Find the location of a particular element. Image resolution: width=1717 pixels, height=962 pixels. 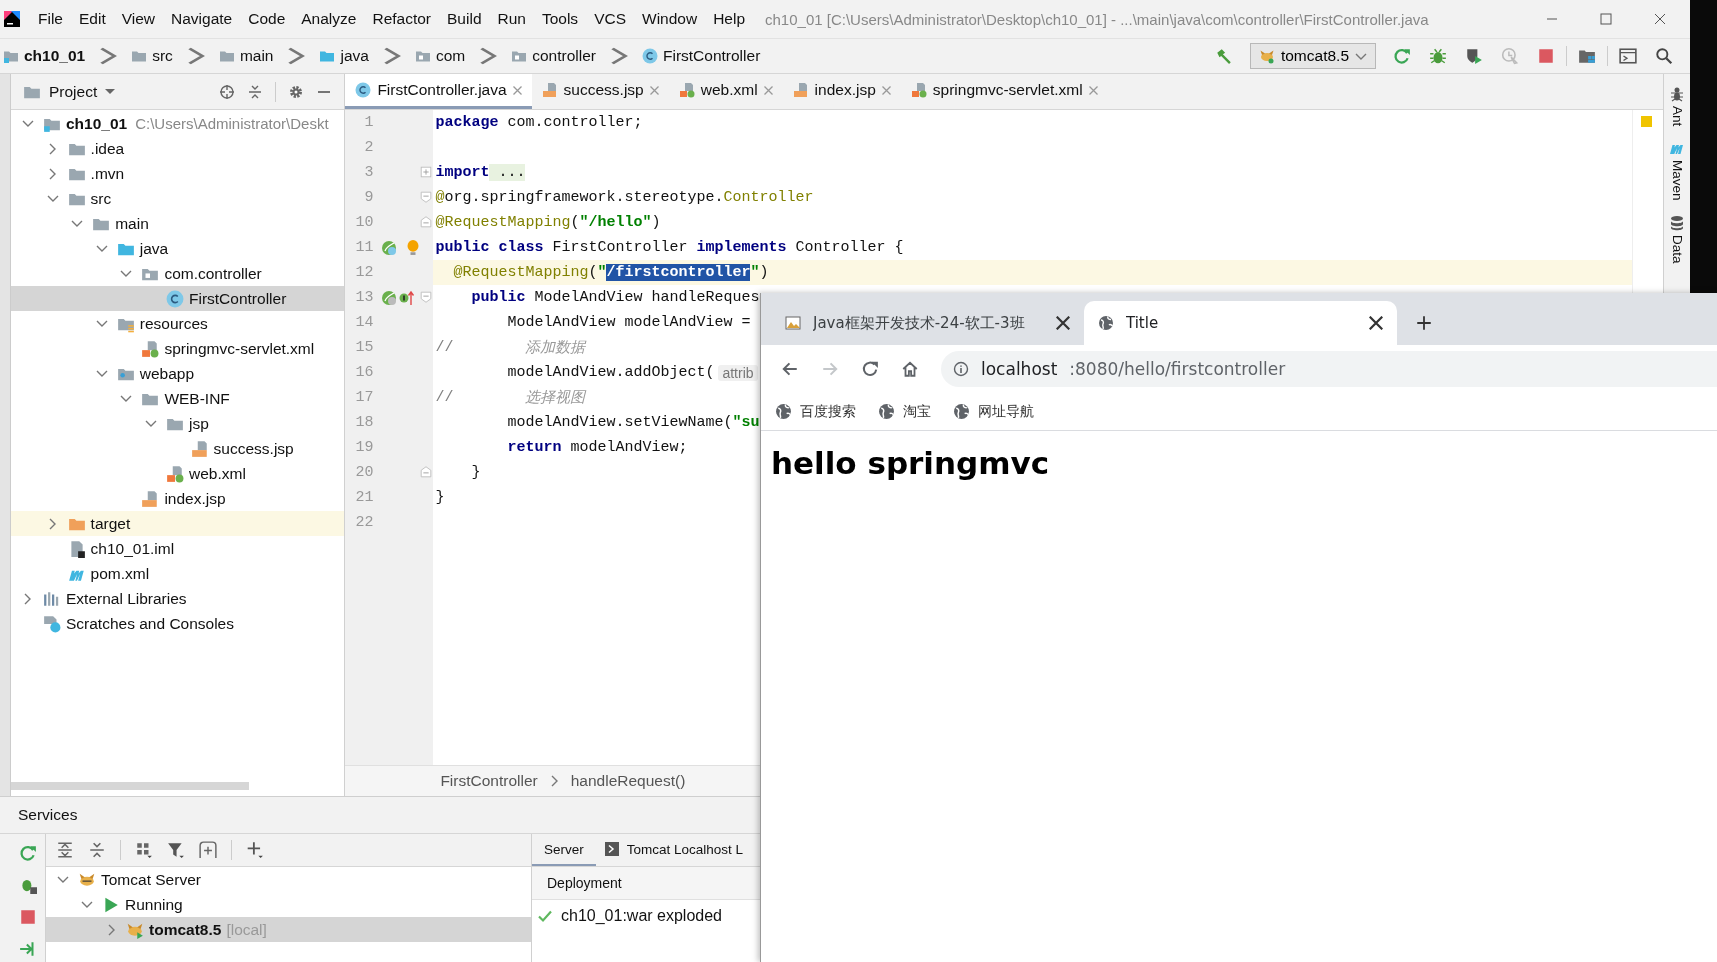

editor-tab: web.xml is located at coordinates (725, 91).